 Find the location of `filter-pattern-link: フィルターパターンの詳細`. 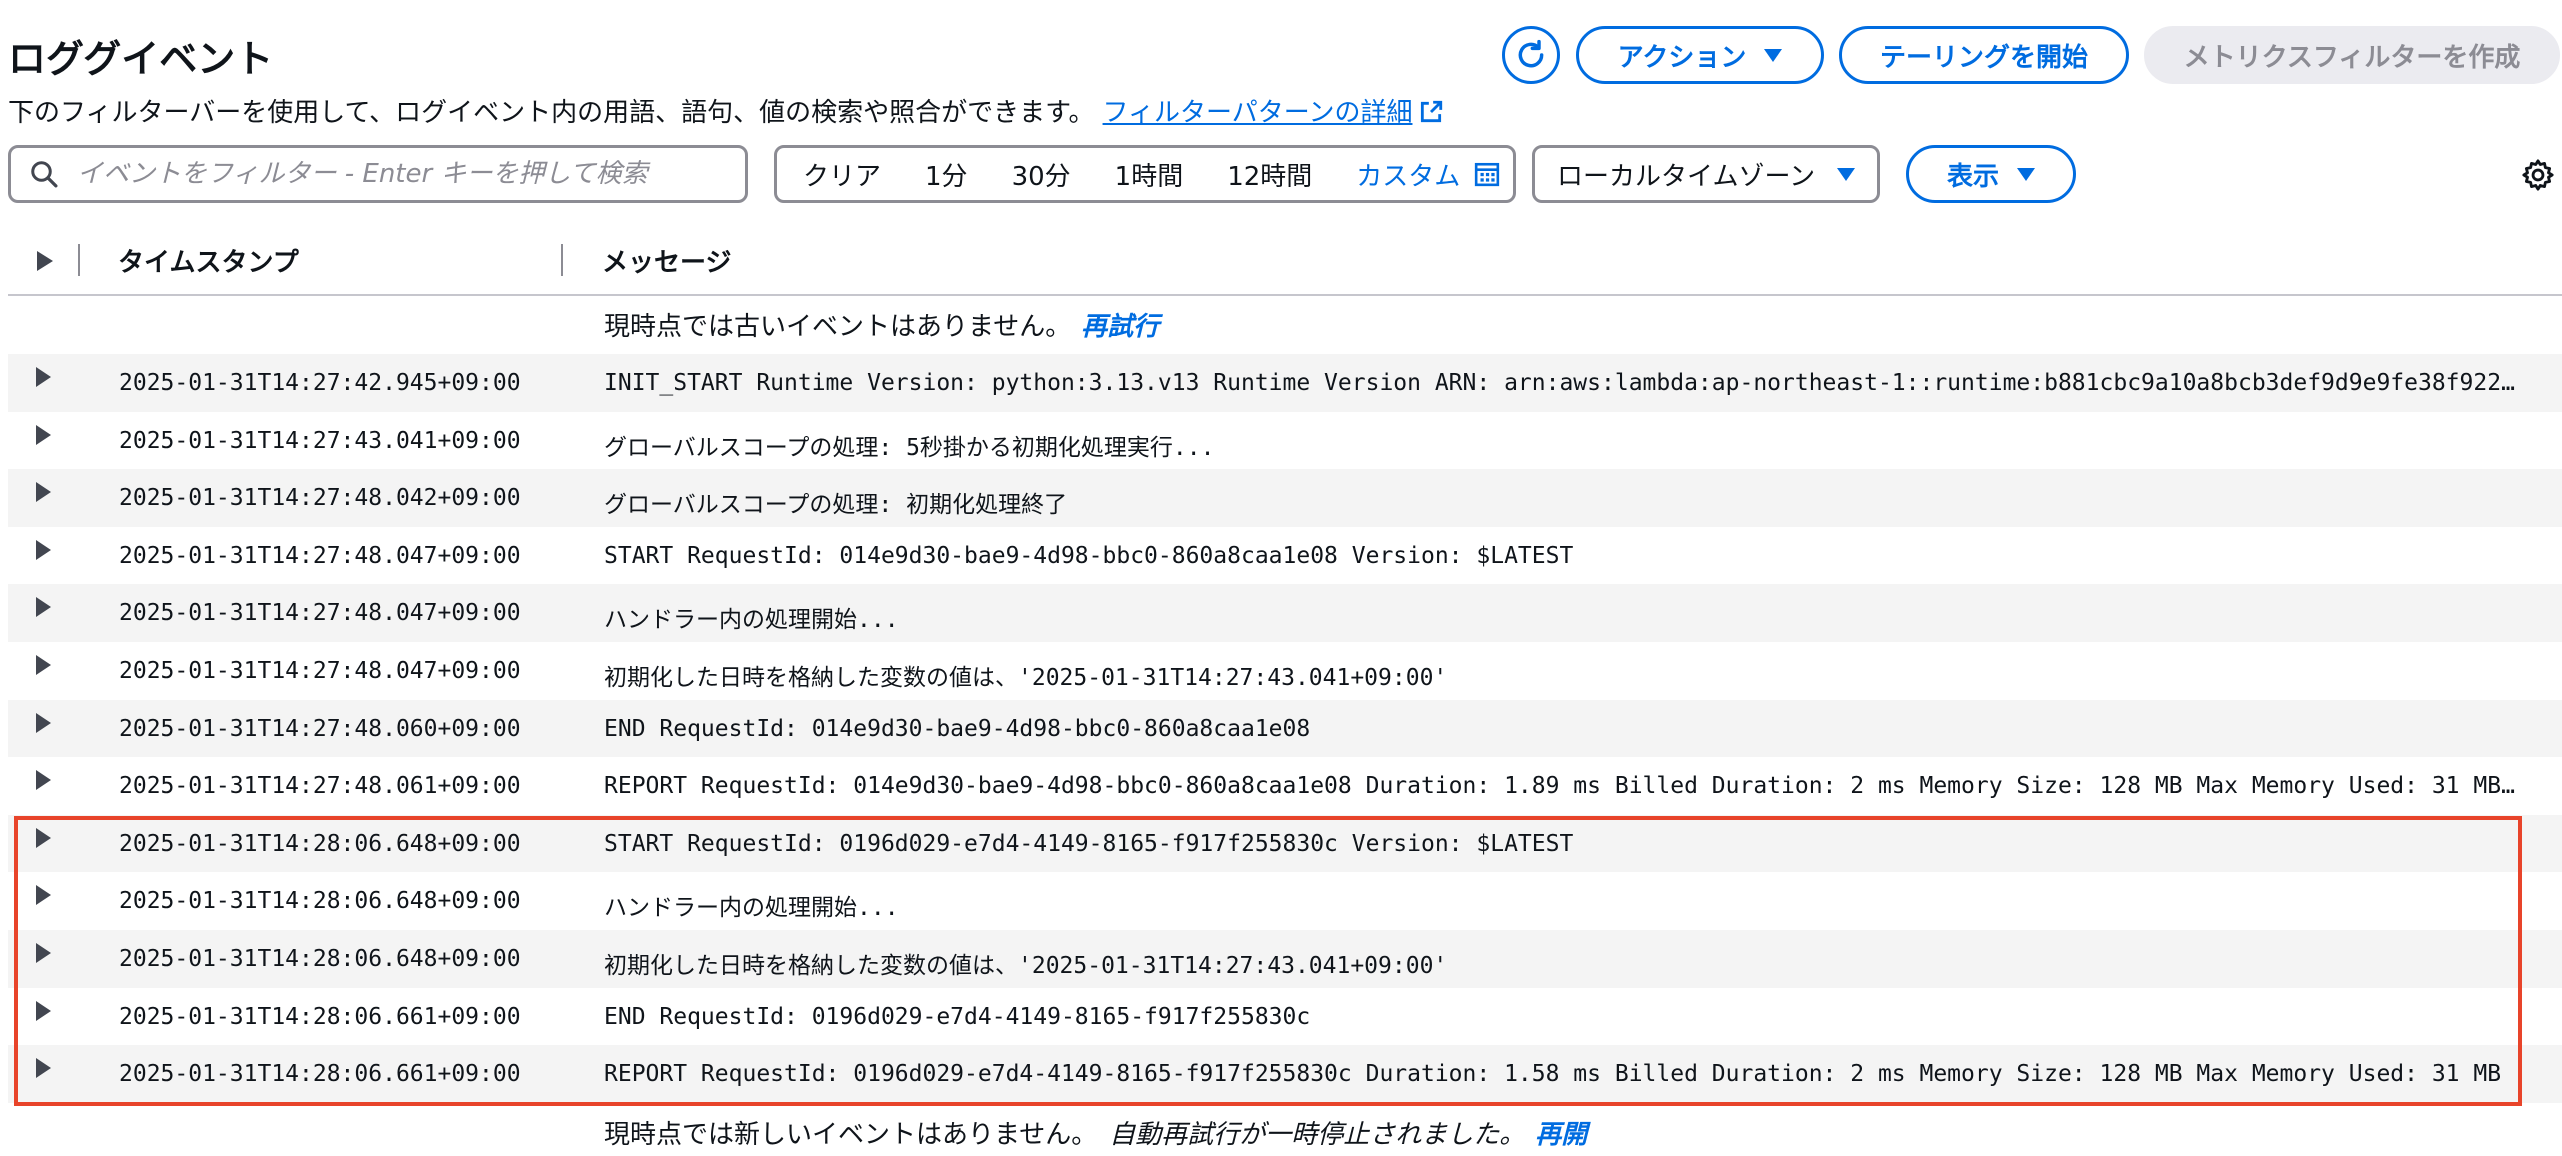

filter-pattern-link: フィルターパターンの詳細 is located at coordinates (1274, 113).